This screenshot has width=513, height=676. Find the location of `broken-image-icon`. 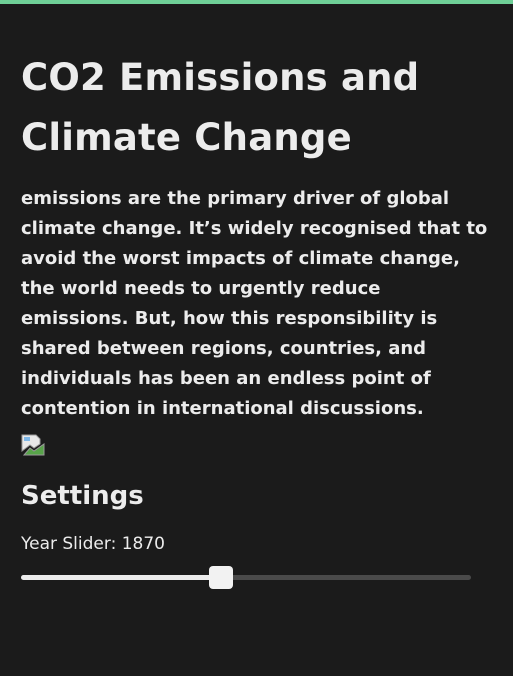

broken-image-icon is located at coordinates (33, 445).